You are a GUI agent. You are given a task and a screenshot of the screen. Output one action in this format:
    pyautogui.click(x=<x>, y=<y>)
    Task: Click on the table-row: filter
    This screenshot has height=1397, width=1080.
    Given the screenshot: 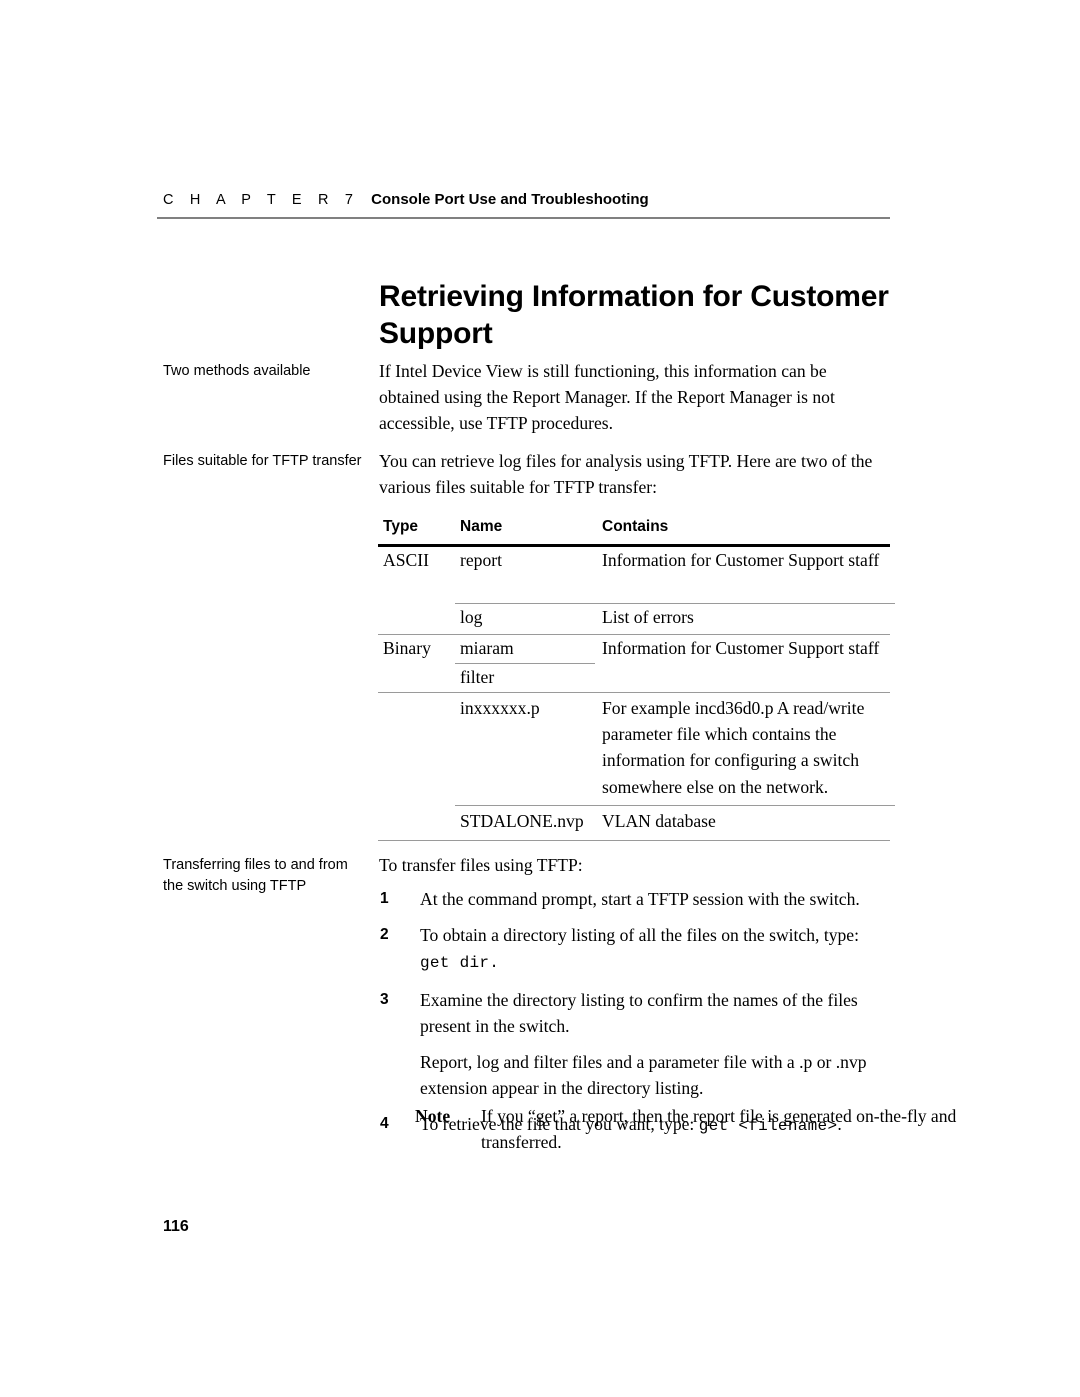 What is the action you would take?
    pyautogui.click(x=634, y=677)
    